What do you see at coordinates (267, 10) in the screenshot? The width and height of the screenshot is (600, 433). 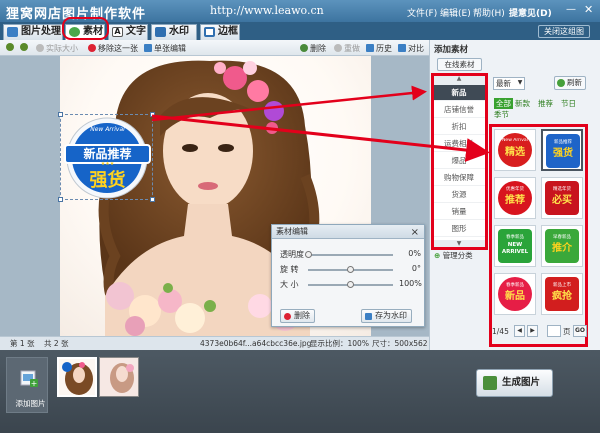 I see `app-url: http://www.leawo.cn` at bounding box center [267, 10].